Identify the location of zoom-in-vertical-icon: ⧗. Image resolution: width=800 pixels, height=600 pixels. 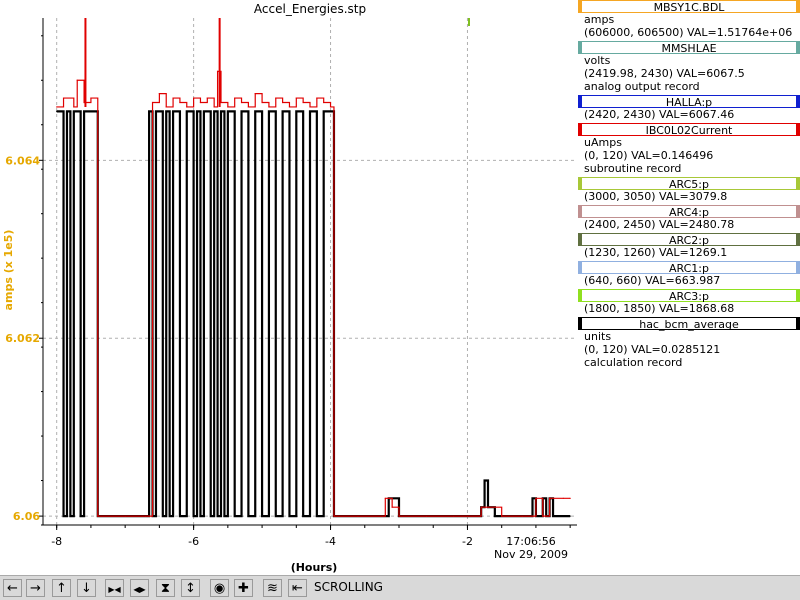
(165, 588).